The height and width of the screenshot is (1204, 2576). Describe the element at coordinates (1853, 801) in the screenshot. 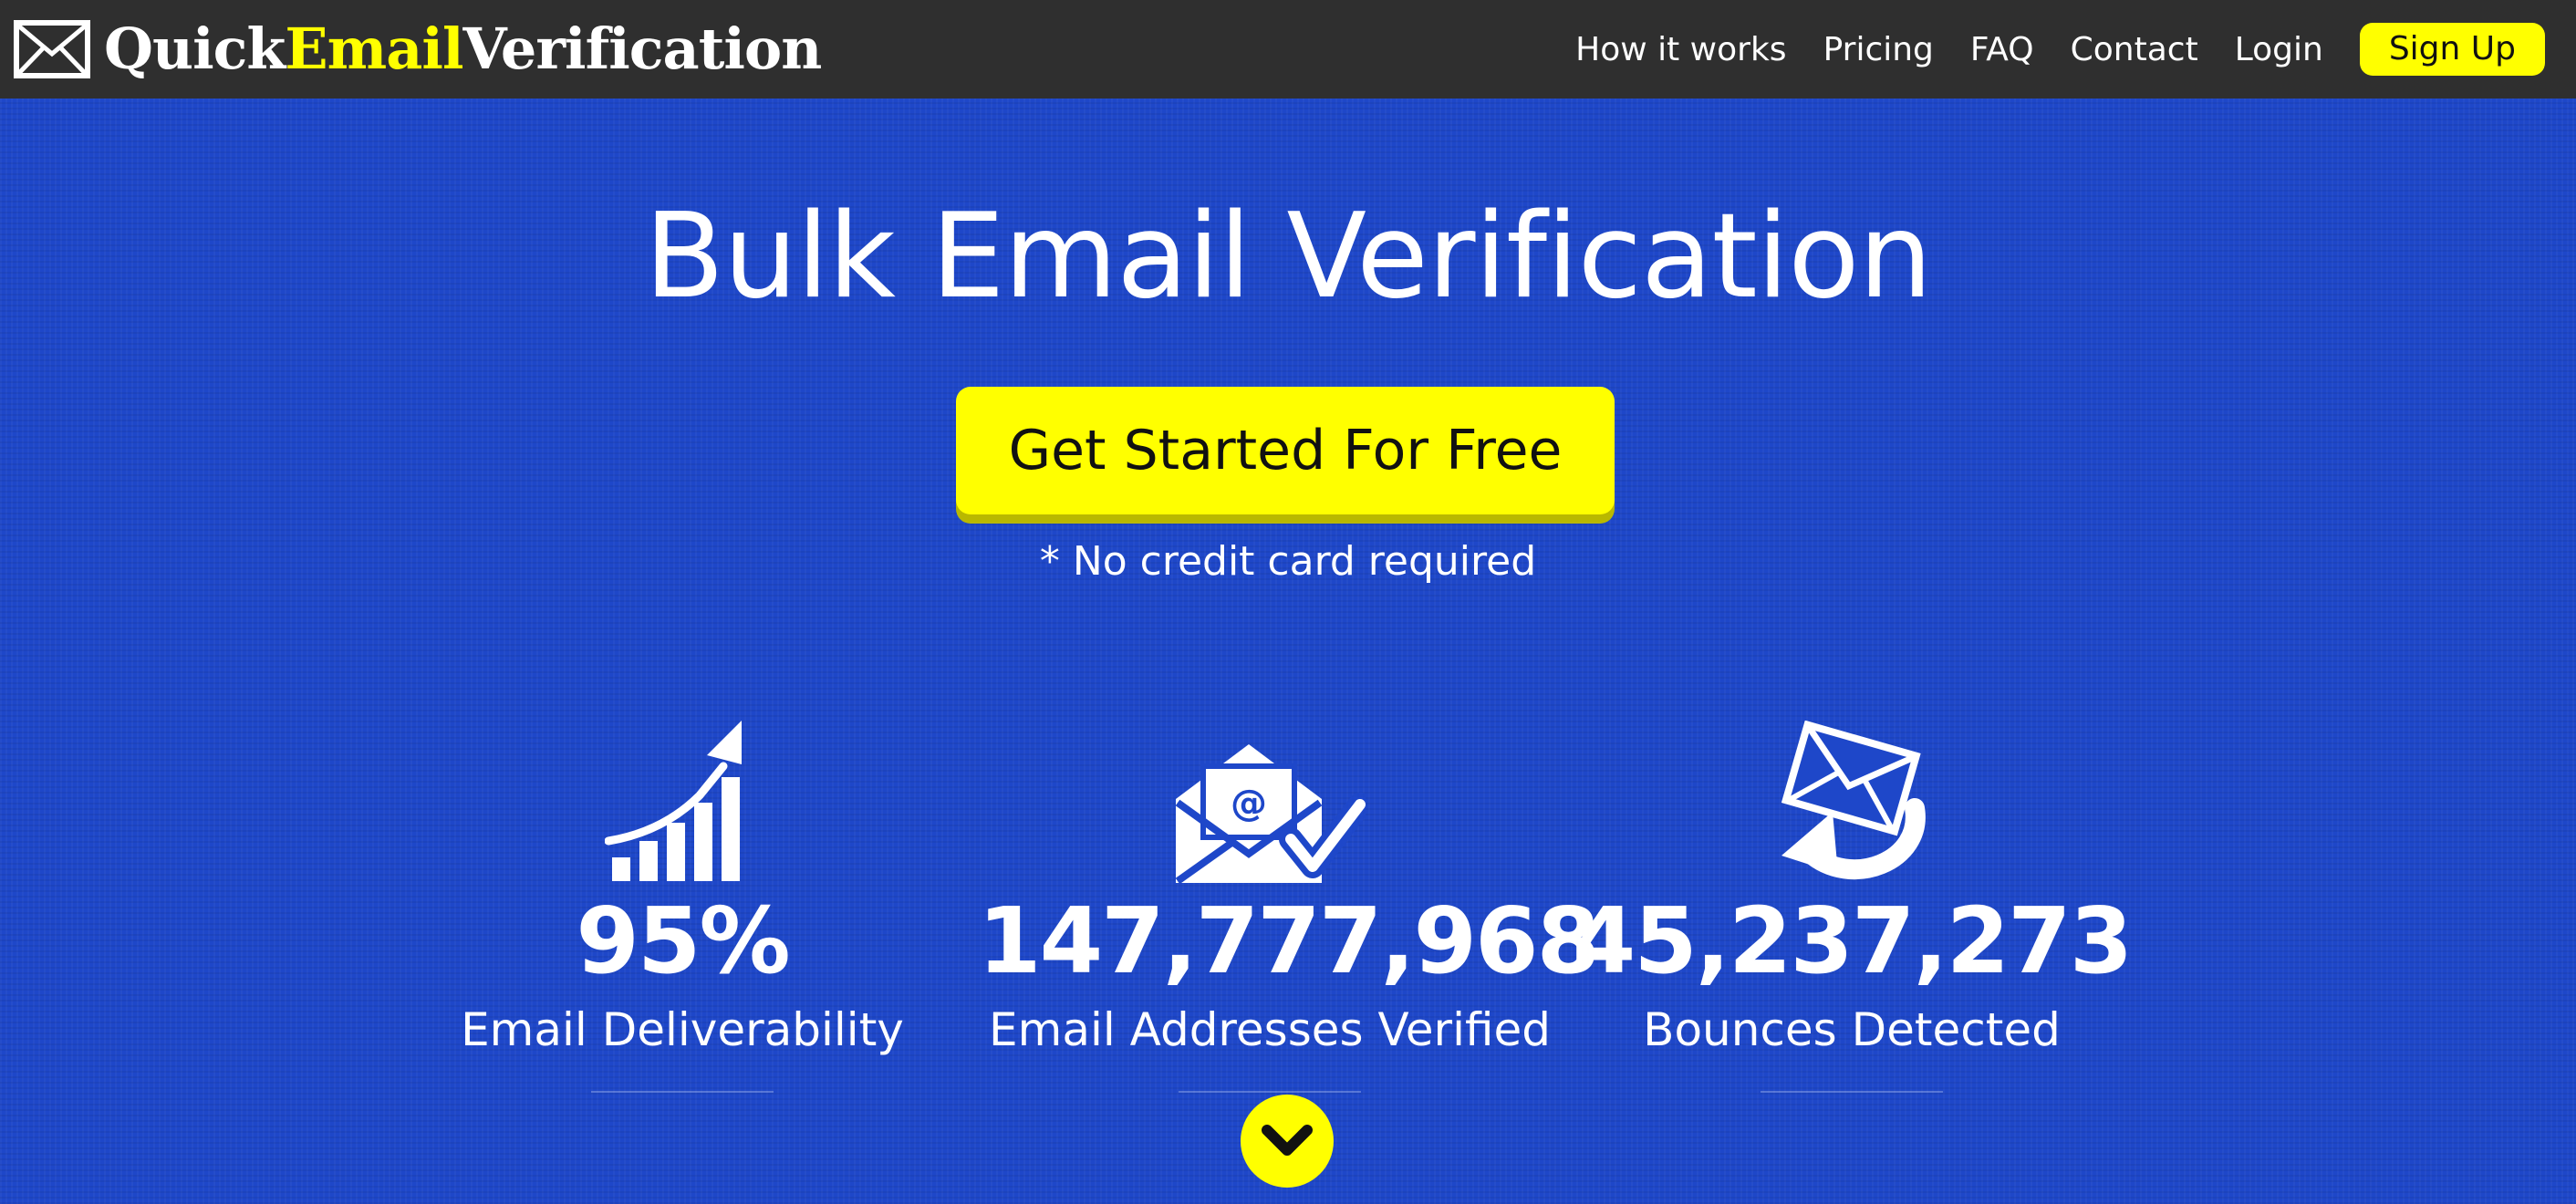

I see `bounce-envelope-icon` at that location.